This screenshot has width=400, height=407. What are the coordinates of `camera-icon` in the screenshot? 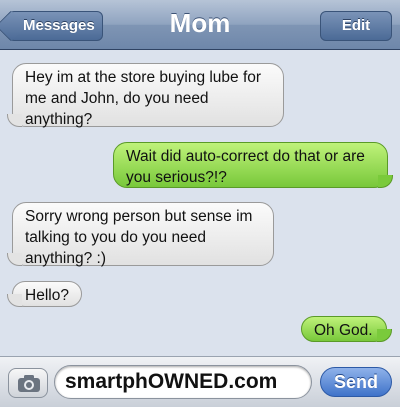 It's located at (29, 383).